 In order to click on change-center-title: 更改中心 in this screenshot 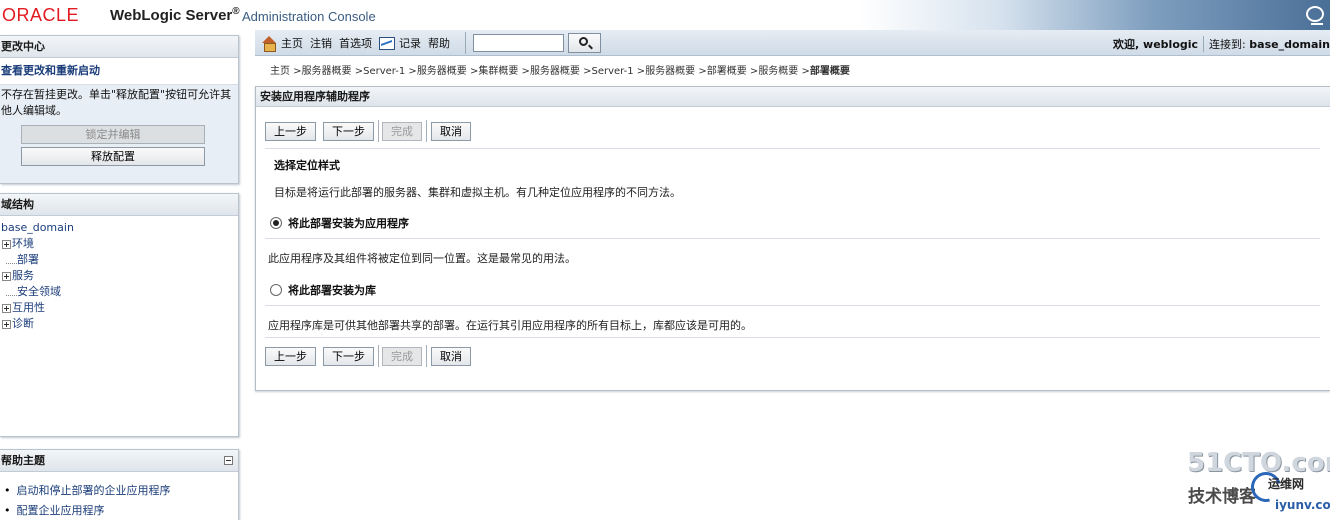, I will do `click(119, 47)`.